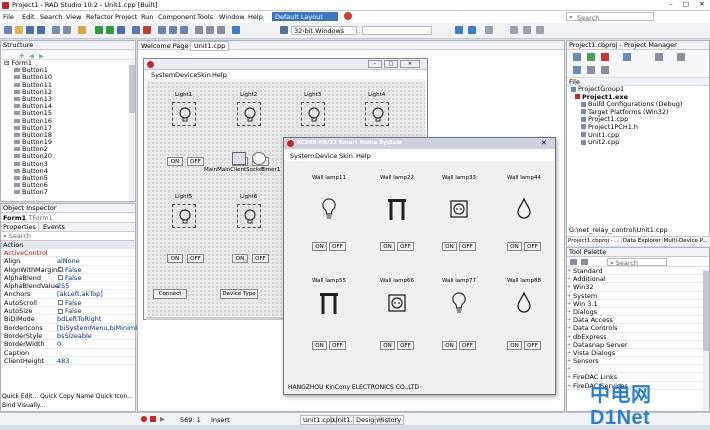 Image resolution: width=710 pixels, height=430 pixels. Describe the element at coordinates (659, 57) in the screenshot. I see `pm-settings-icon` at that location.